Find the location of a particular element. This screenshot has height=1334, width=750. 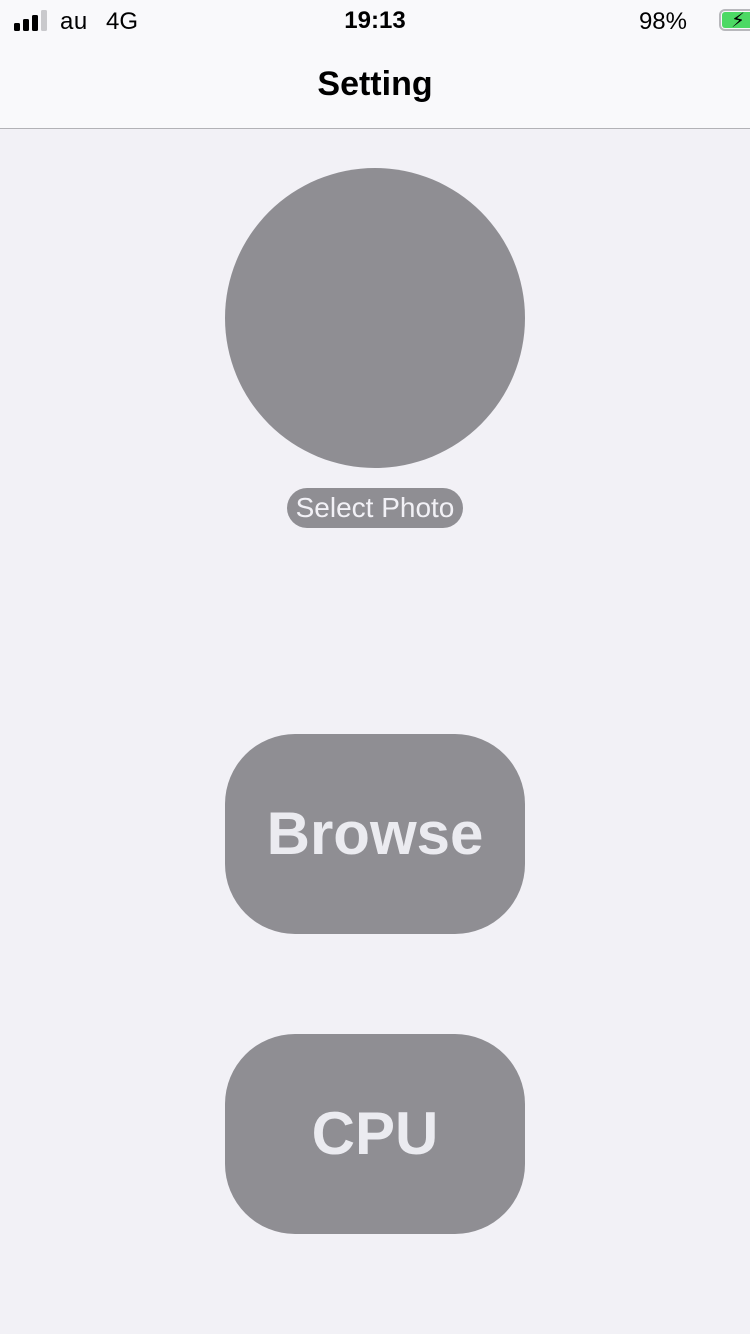

battery-percentage: 98% is located at coordinates (662, 21).